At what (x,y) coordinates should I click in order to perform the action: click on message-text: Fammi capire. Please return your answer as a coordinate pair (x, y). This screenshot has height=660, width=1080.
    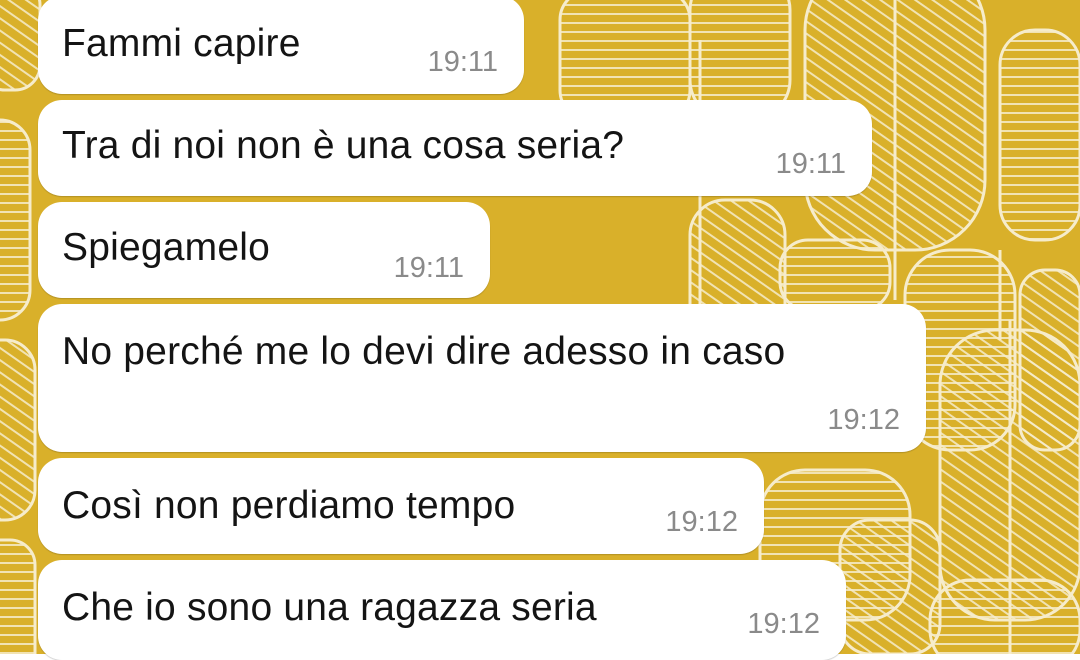
    Looking at the image, I should click on (181, 43).